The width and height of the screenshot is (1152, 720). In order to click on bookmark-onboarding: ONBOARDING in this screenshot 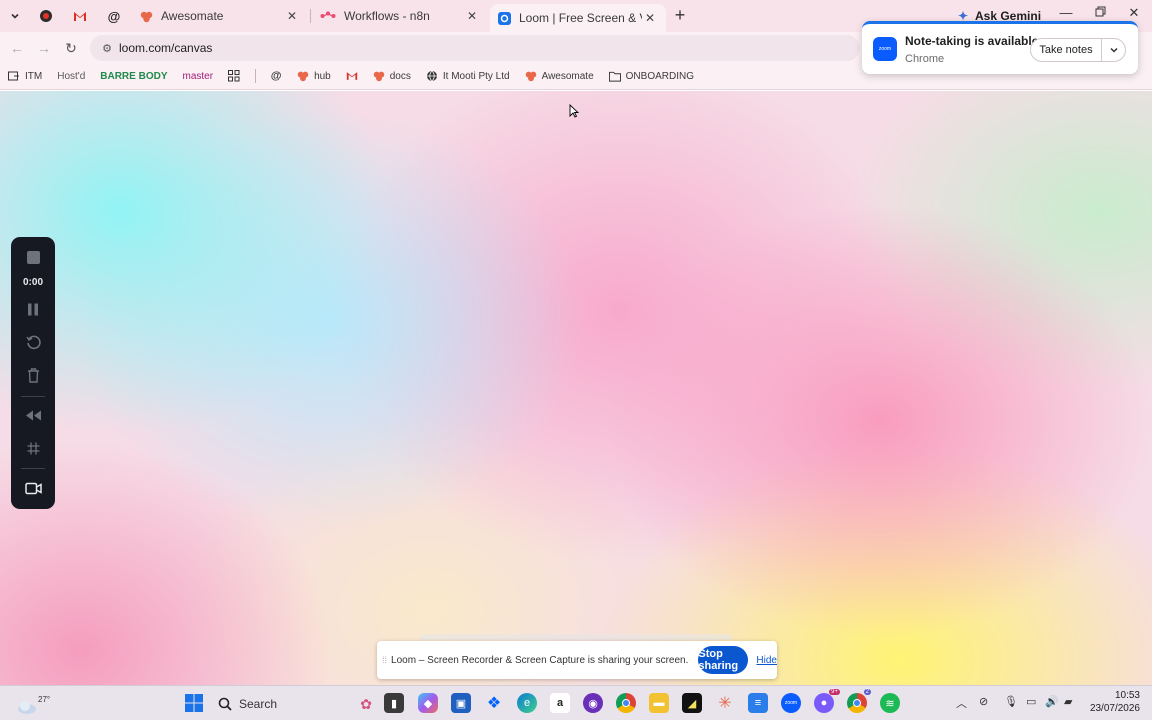, I will do `click(651, 76)`.